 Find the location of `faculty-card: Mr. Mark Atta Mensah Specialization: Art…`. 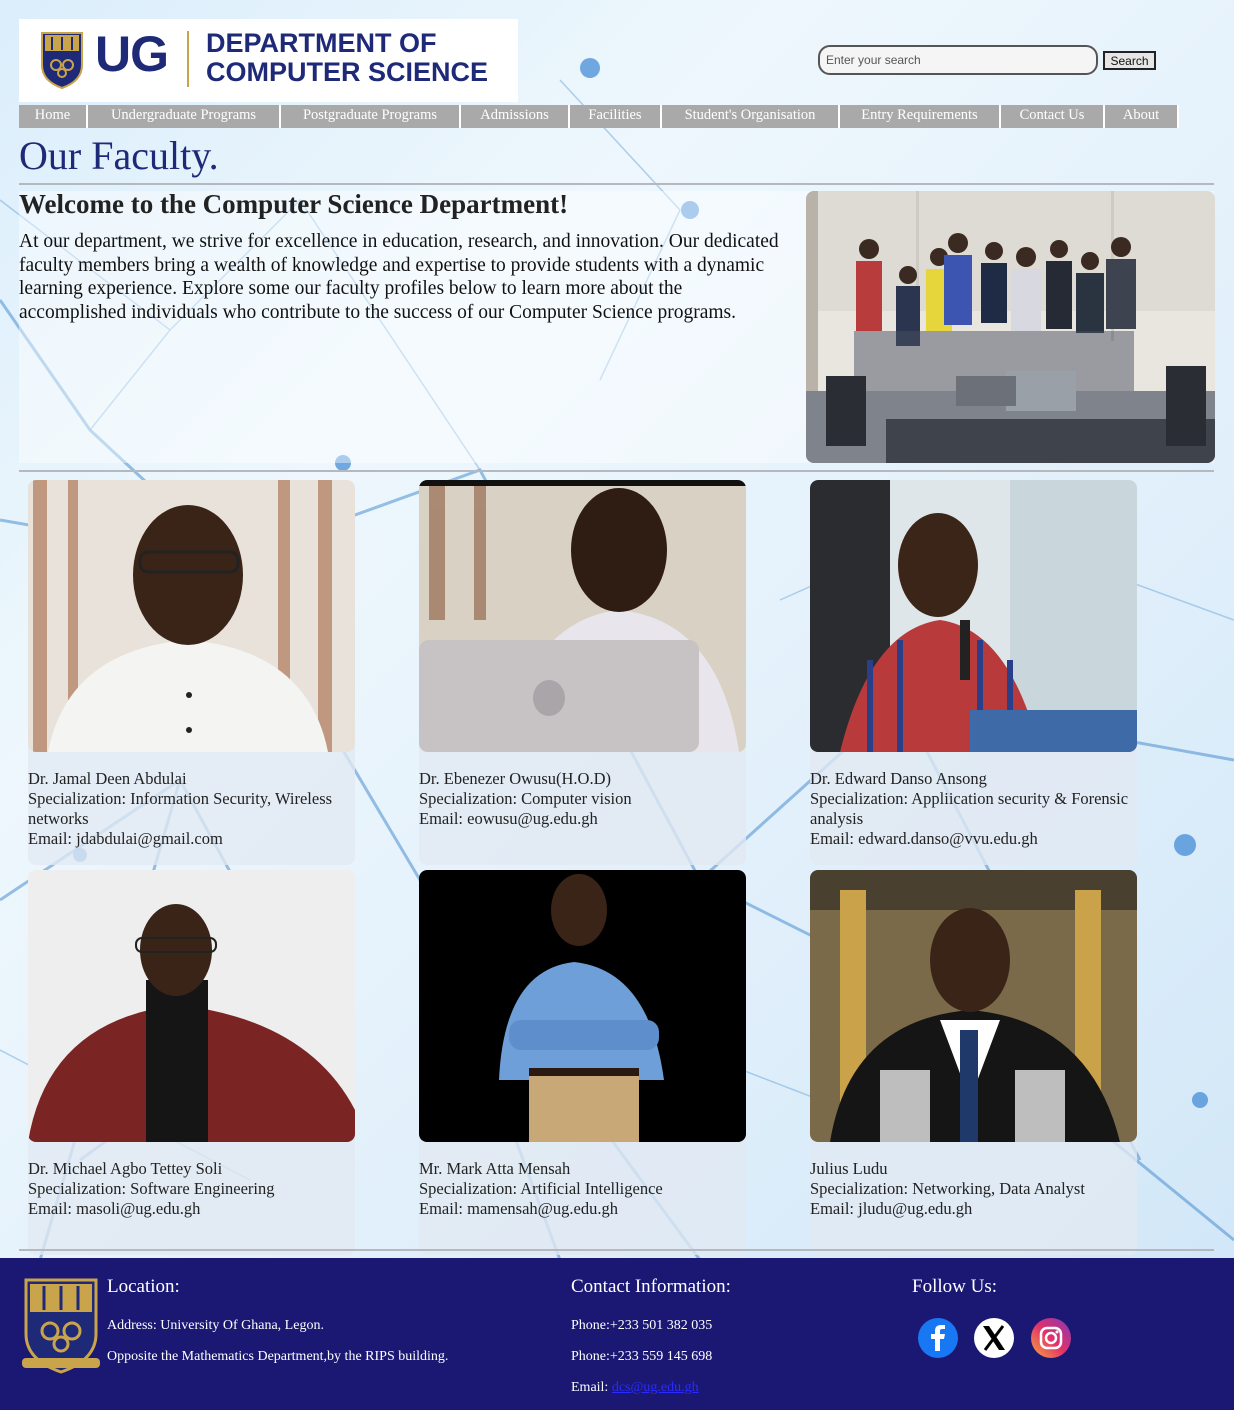

faculty-card: Mr. Mark Atta Mensah Specialization: Art… is located at coordinates (582, 1062).